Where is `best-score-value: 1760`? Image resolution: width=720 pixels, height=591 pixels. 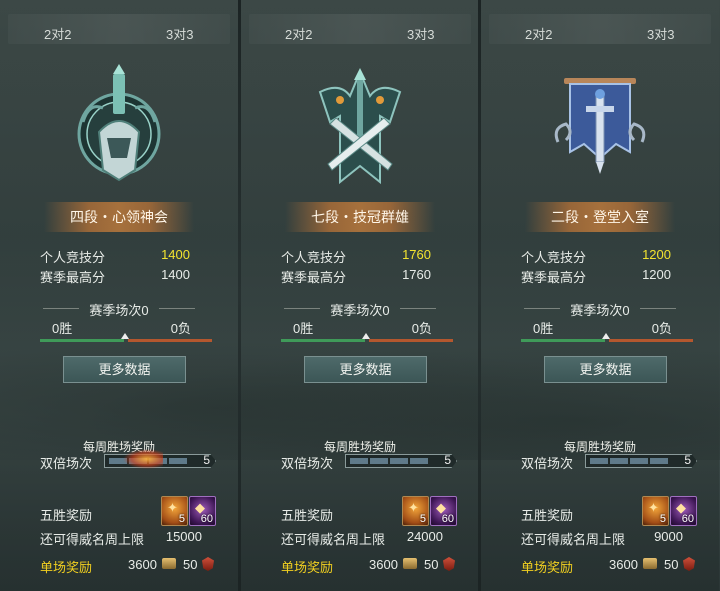 best-score-value: 1760 is located at coordinates (416, 274).